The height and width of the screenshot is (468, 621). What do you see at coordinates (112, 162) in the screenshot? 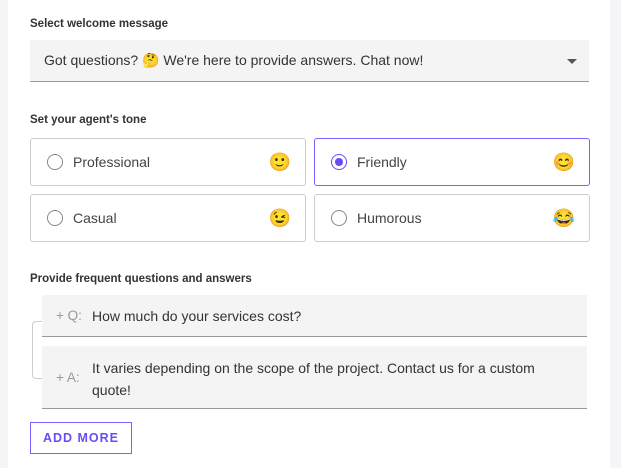
I see `option-label: Professional` at bounding box center [112, 162].